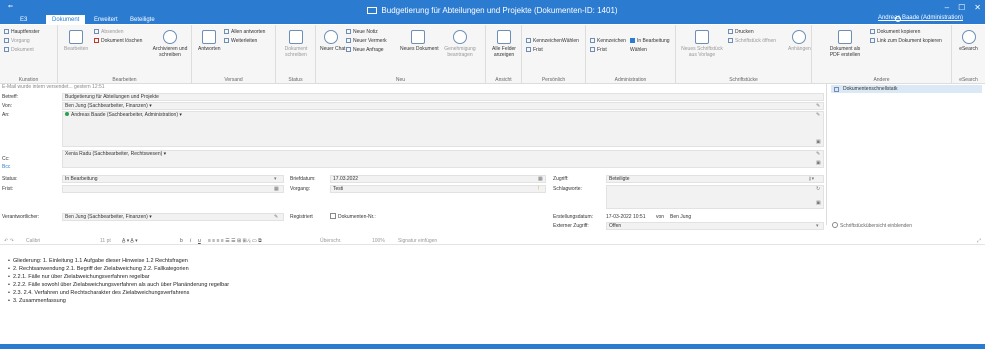 The height and width of the screenshot is (349, 985). I want to click on link-kopieren-button: Link zum Dokument kopieren, so click(906, 41).